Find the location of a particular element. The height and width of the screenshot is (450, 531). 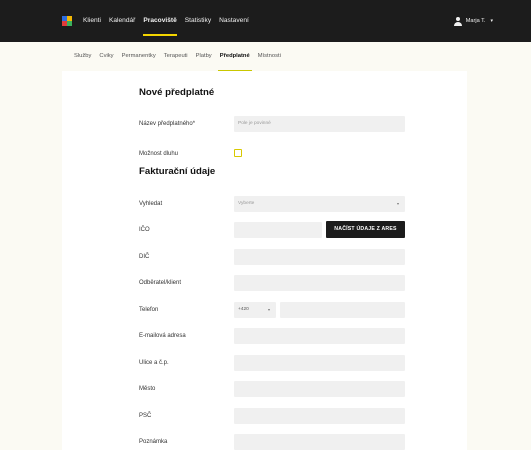

tab-mistnosti: Místnosti is located at coordinates (269, 56).